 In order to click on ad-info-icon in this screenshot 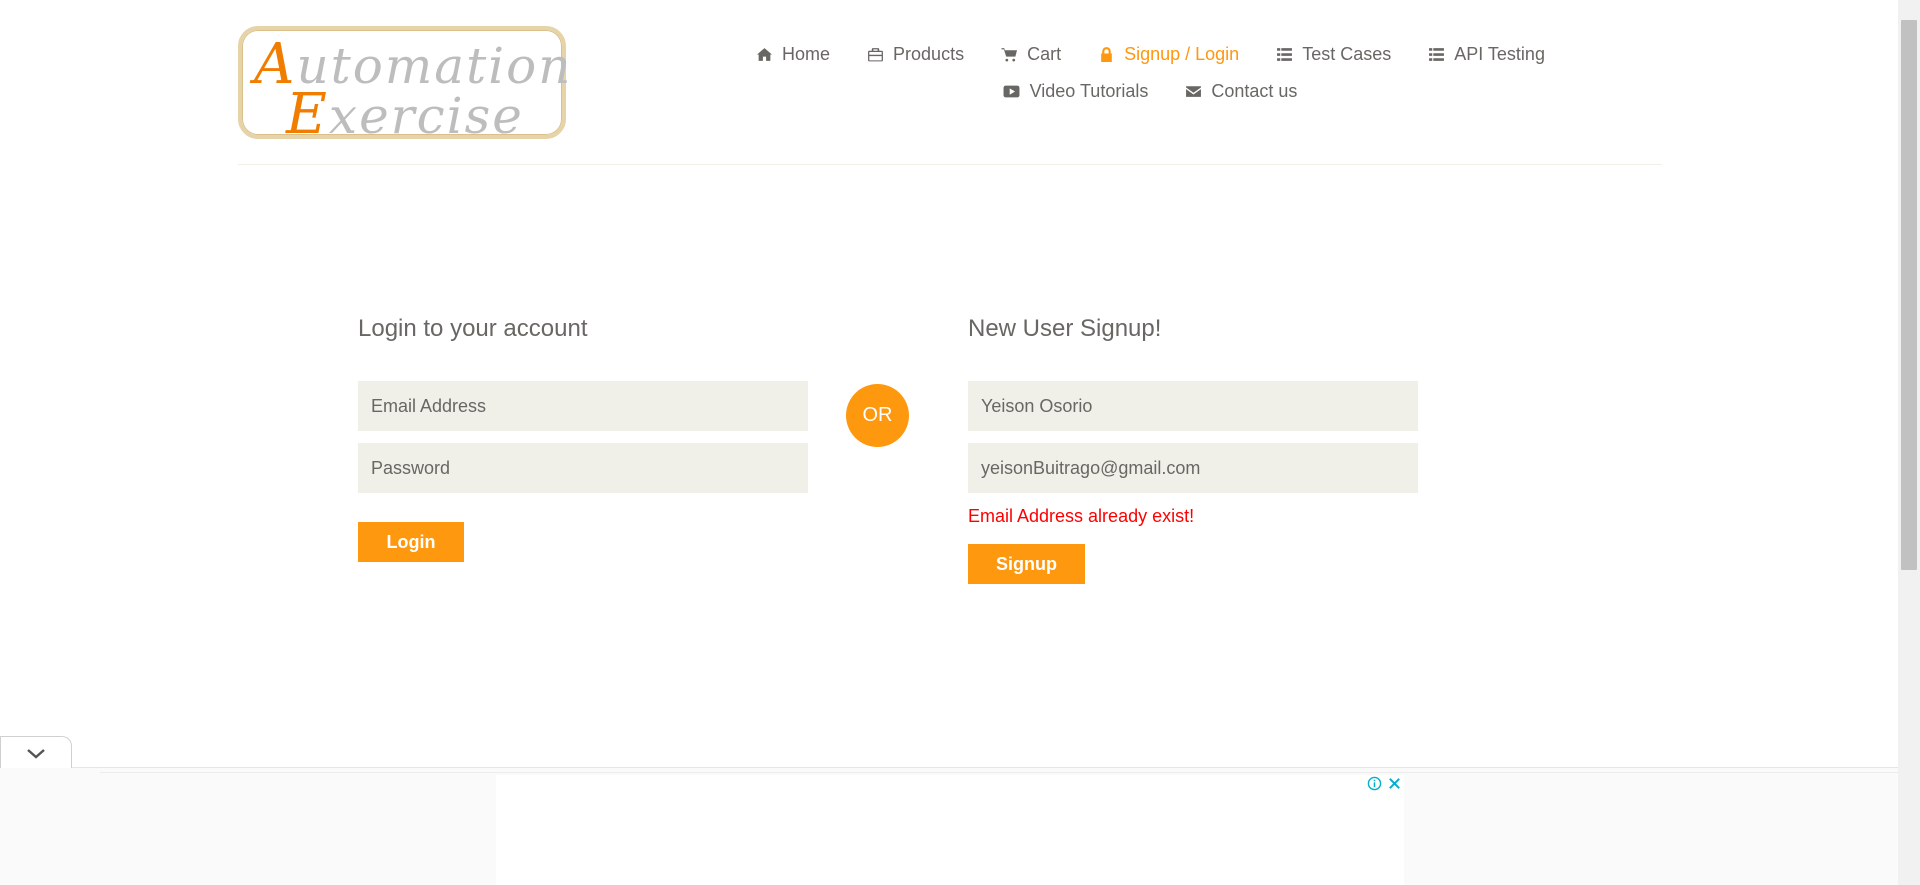, I will do `click(1374, 783)`.